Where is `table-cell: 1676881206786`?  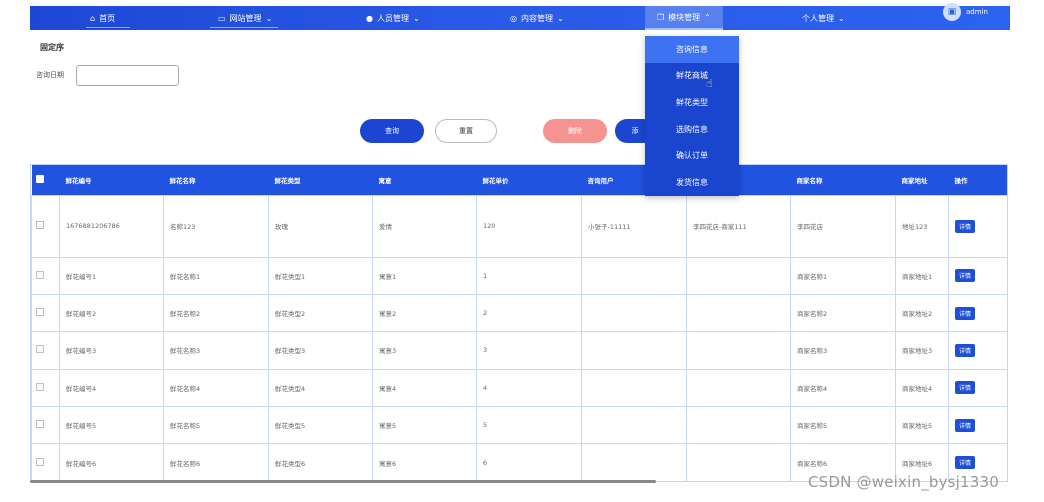 table-cell: 1676881206786 is located at coordinates (111, 226).